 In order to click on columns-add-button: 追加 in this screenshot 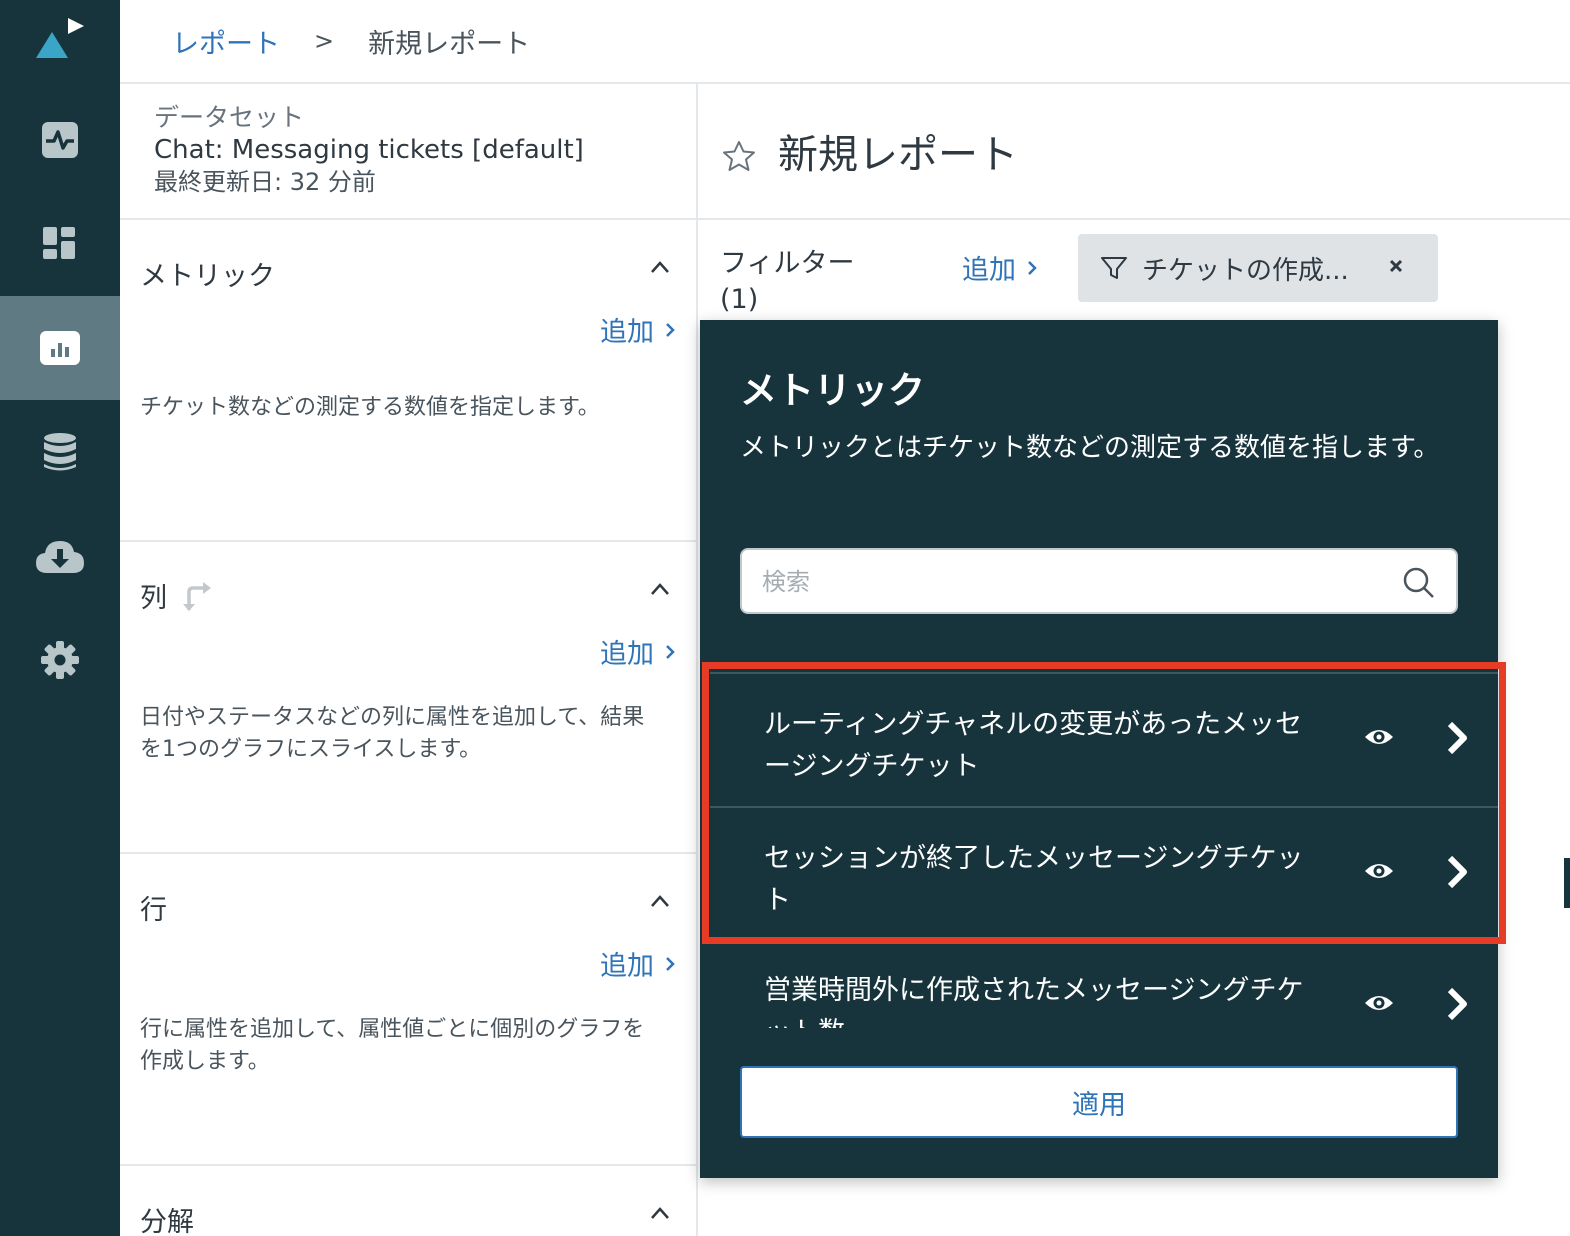, I will do `click(638, 651)`.